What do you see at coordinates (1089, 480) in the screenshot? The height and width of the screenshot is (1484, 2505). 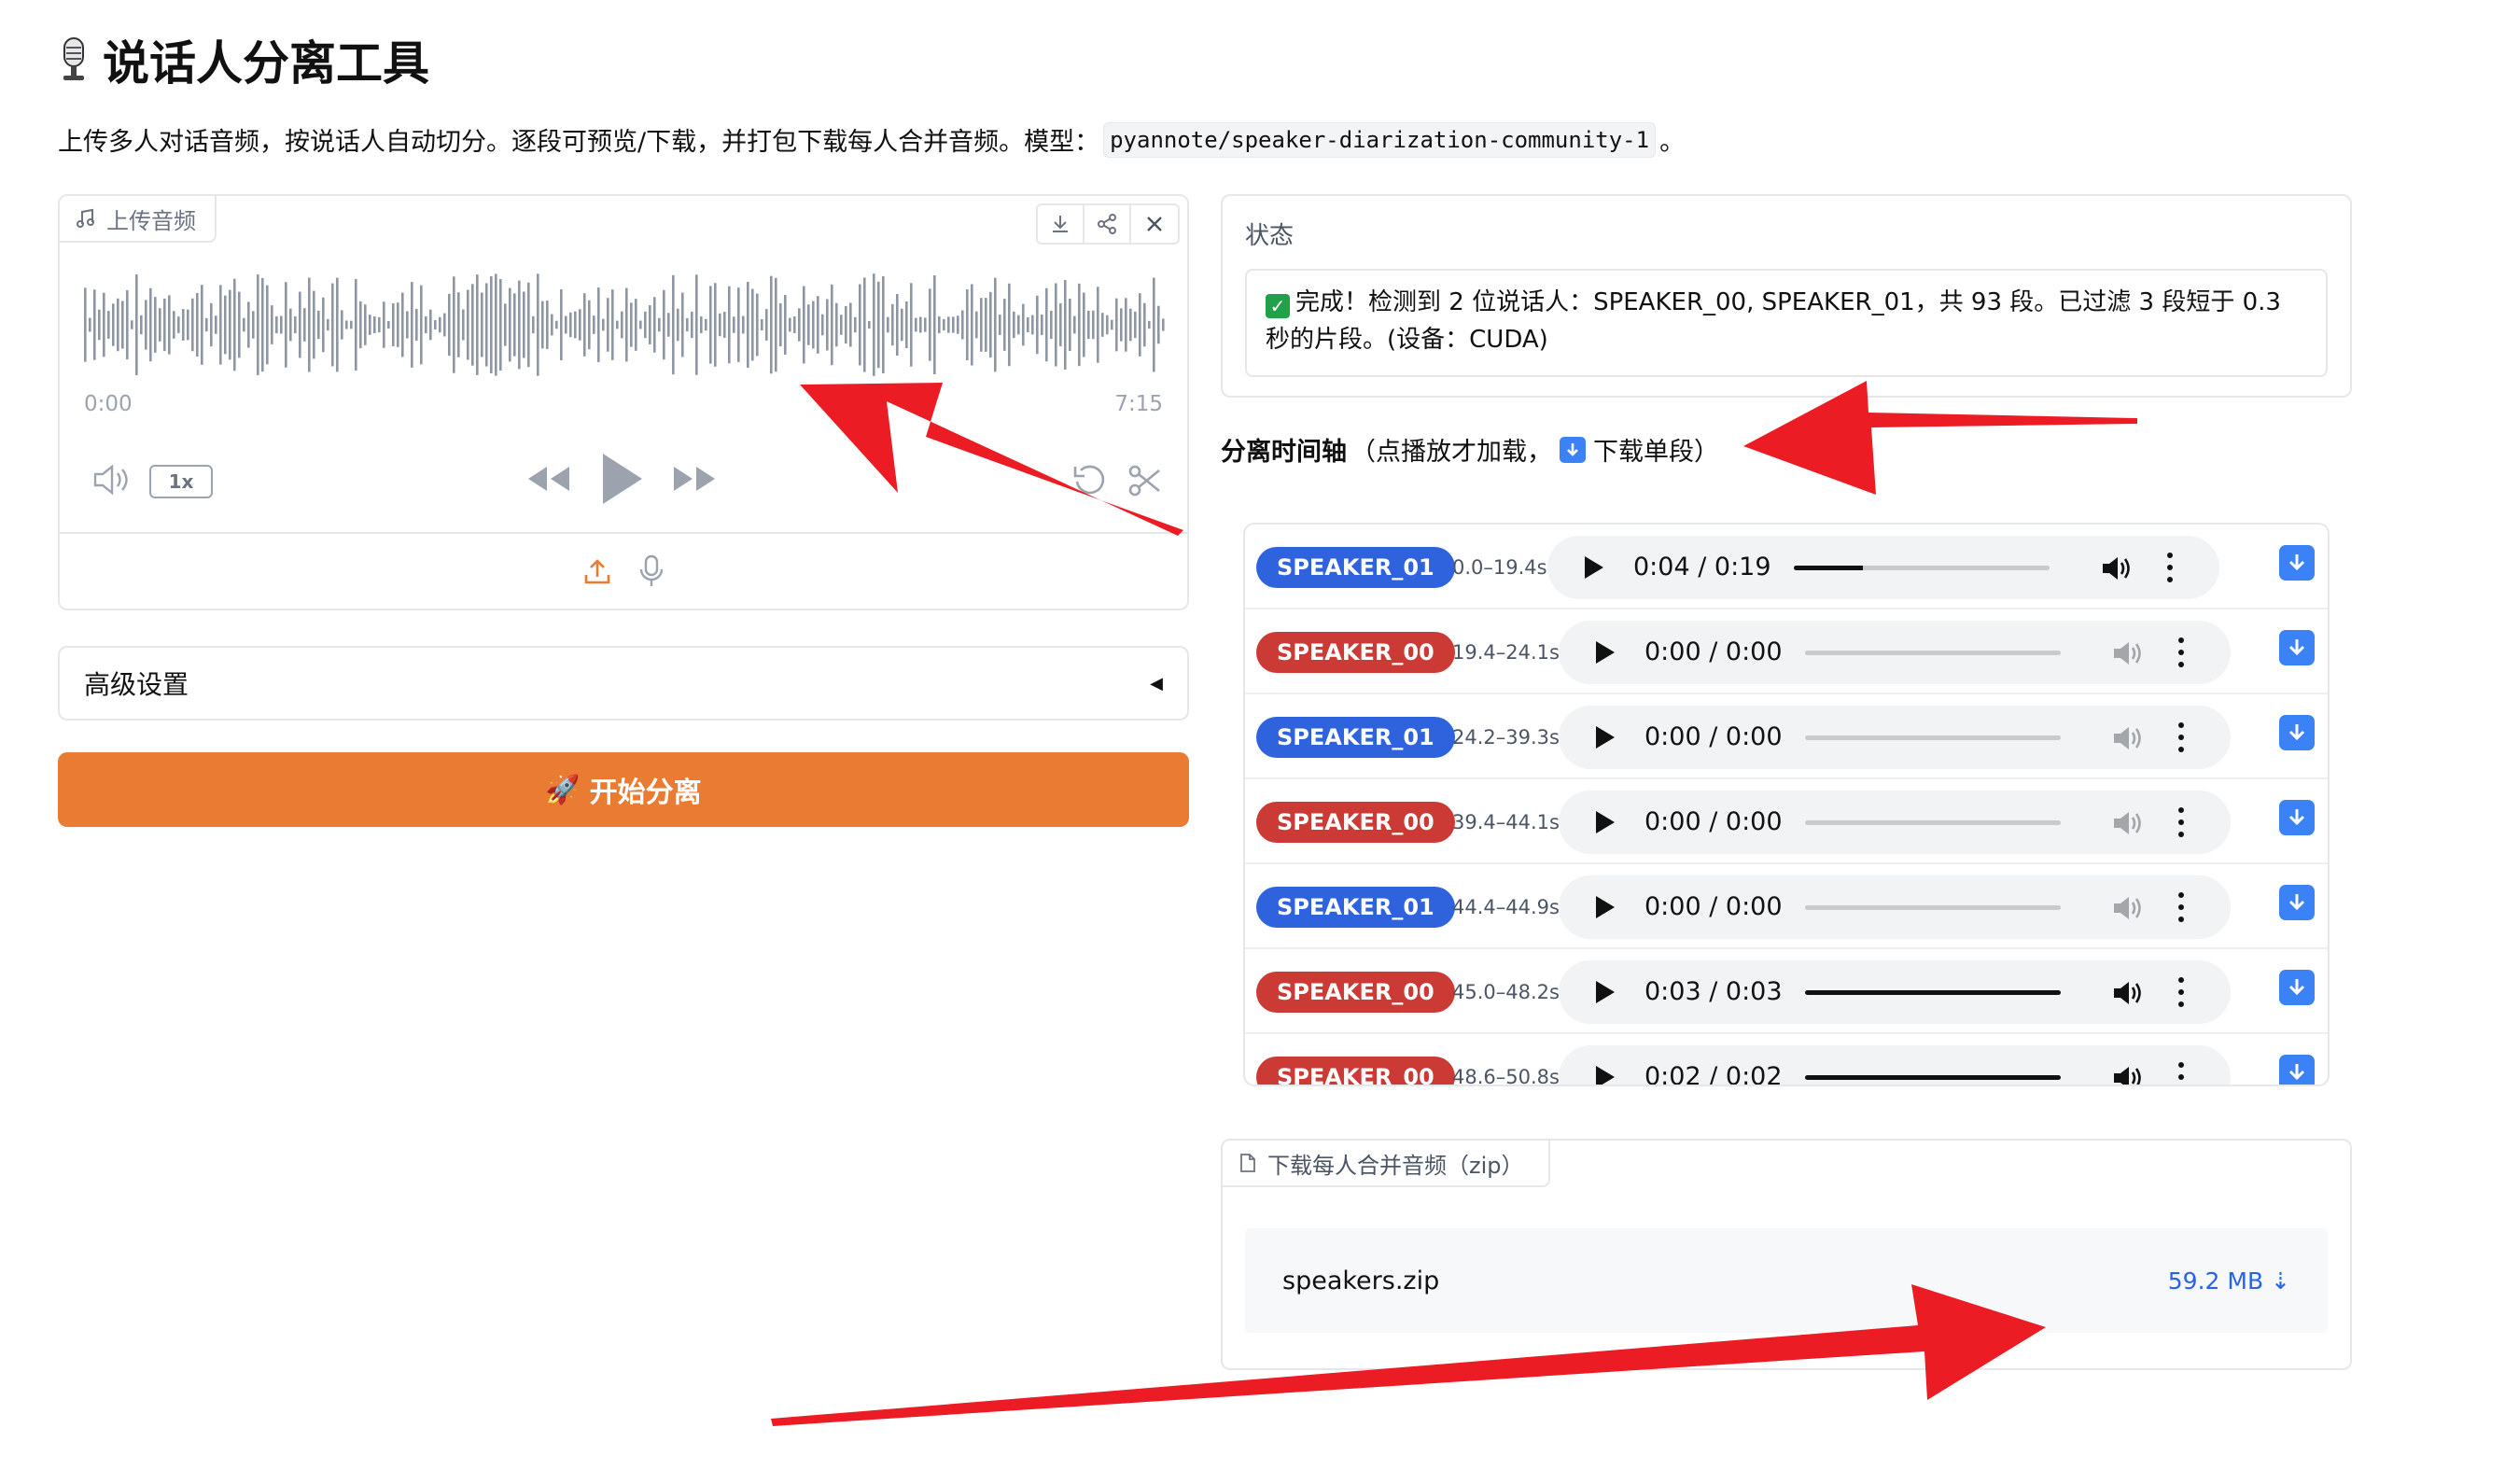 I see `undo-icon` at bounding box center [1089, 480].